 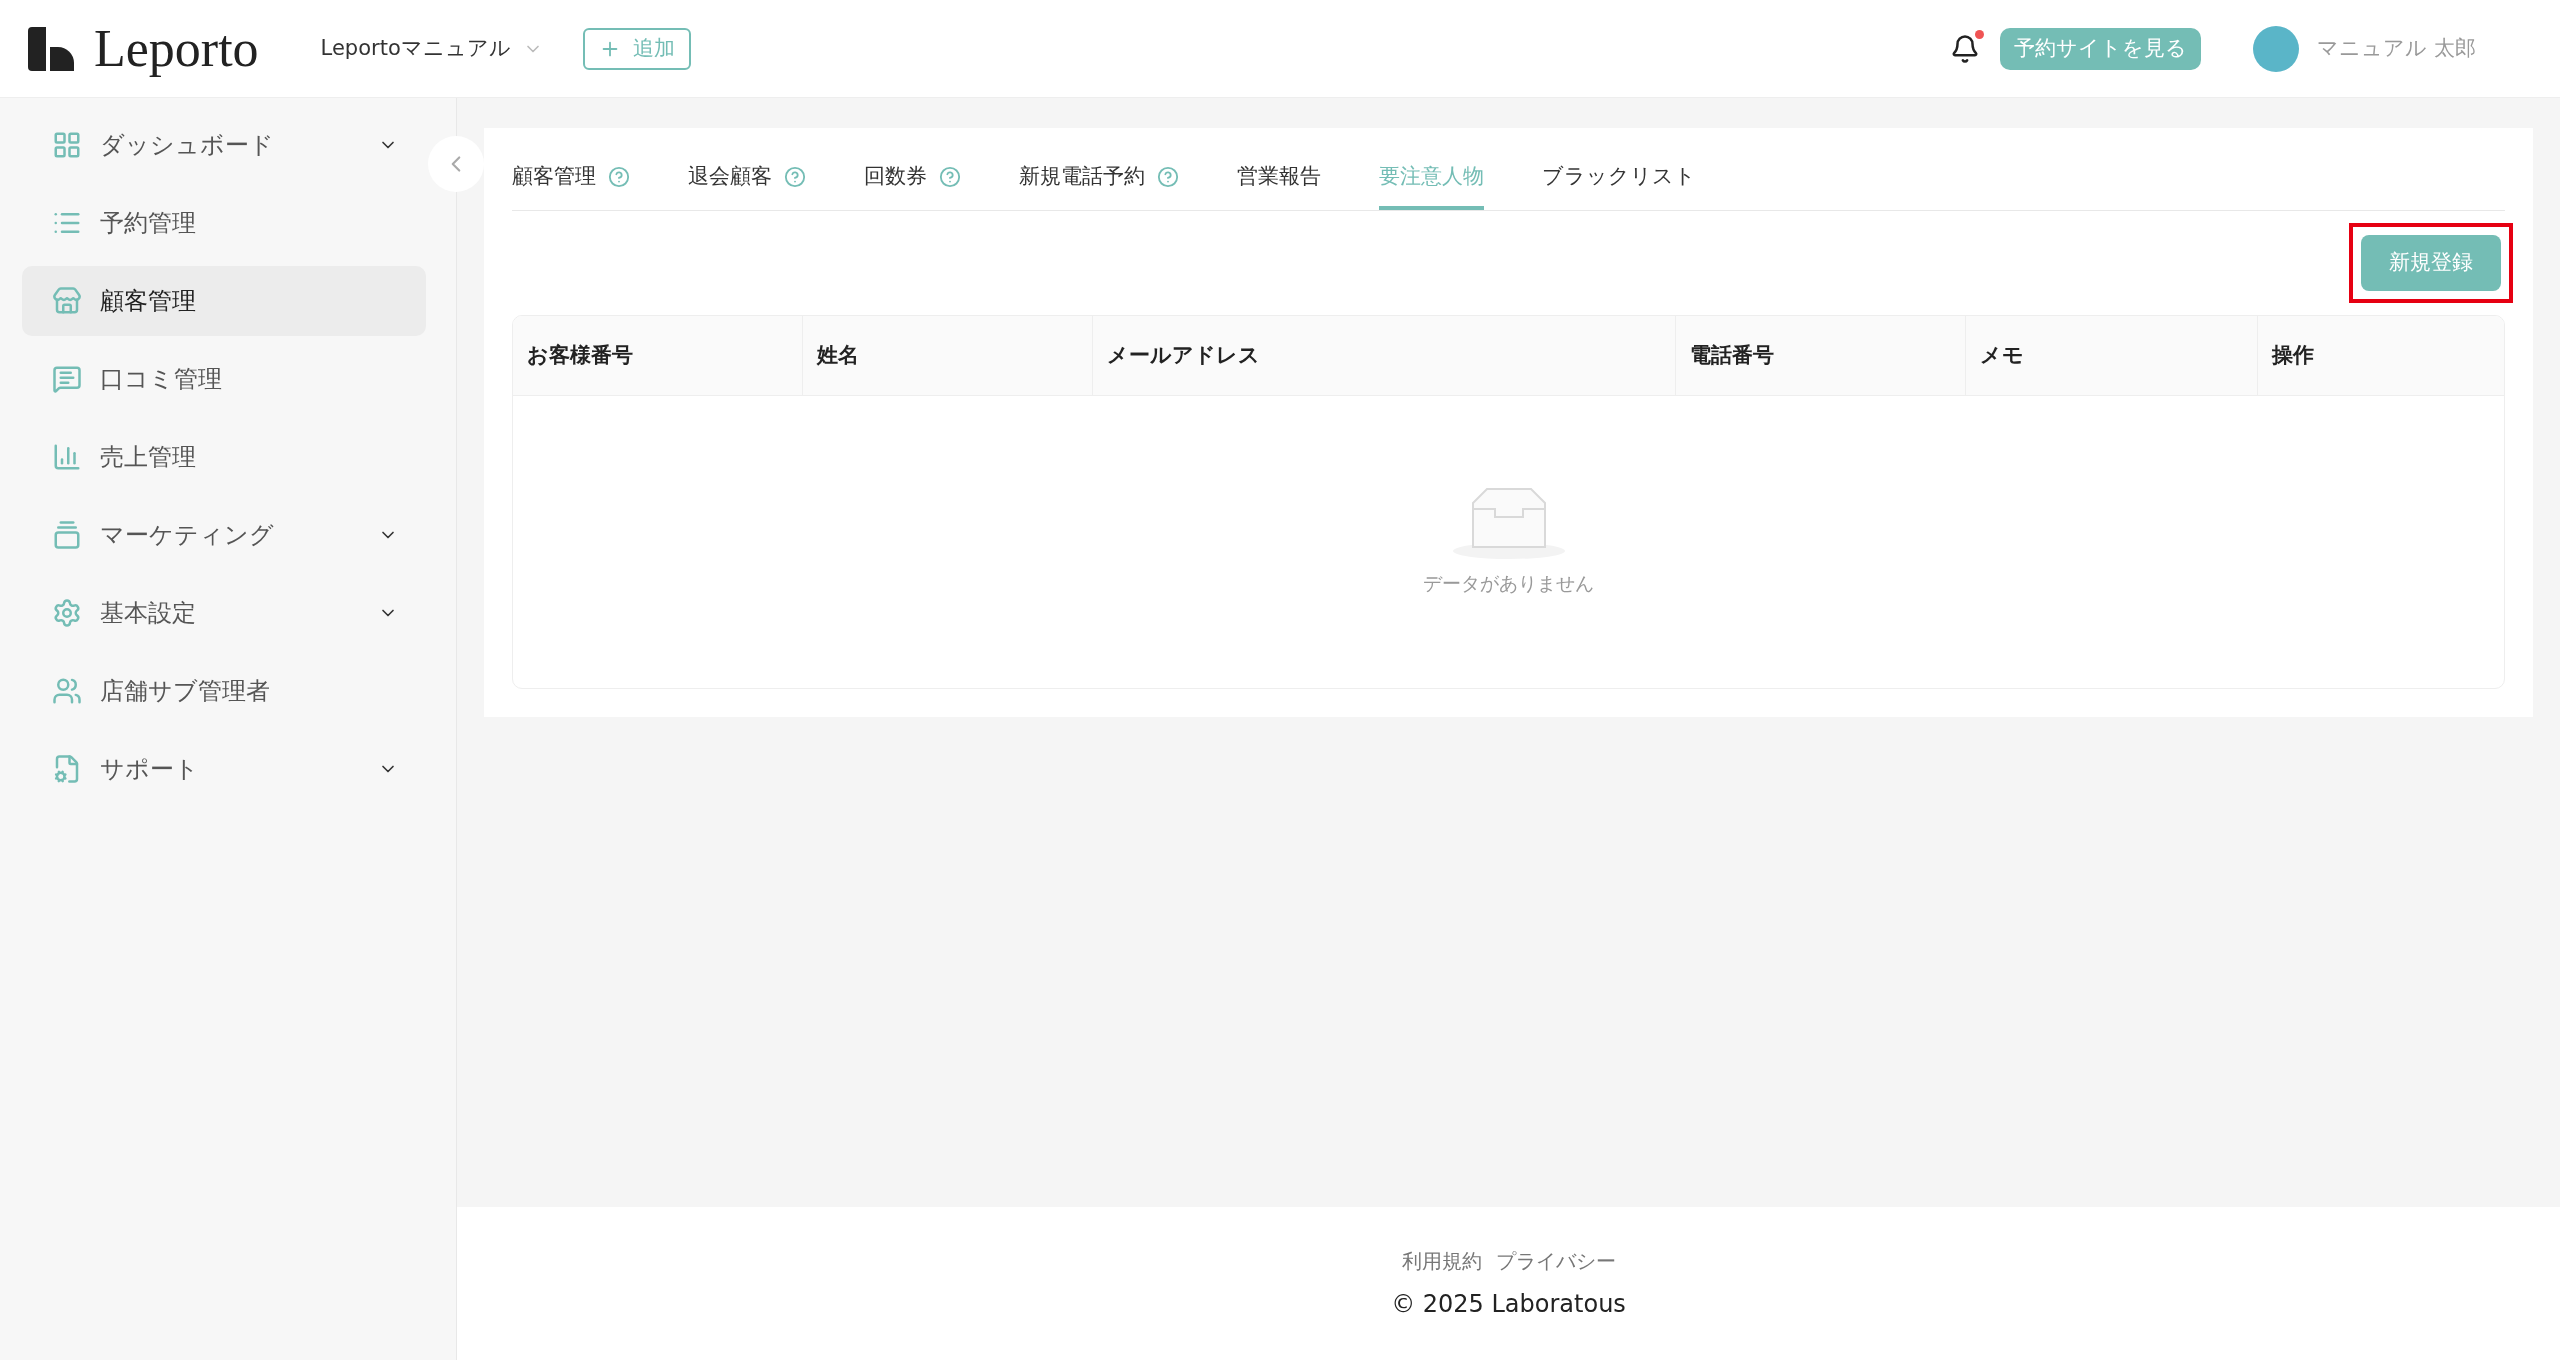 What do you see at coordinates (67, 613) in the screenshot?
I see `settings-icon` at bounding box center [67, 613].